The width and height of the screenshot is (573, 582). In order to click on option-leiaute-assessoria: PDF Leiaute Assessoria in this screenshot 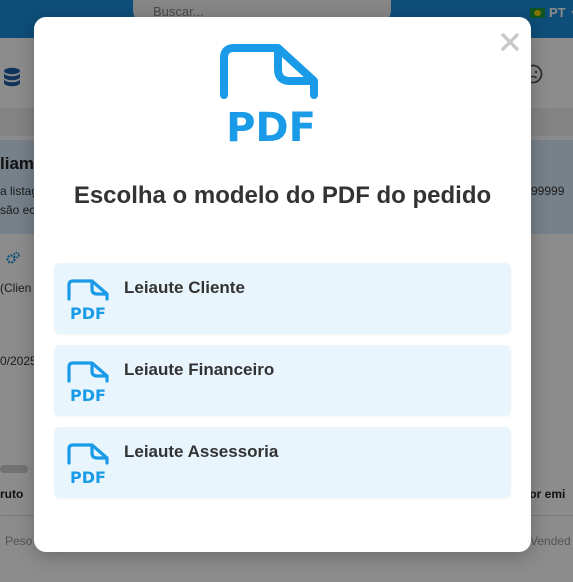, I will do `click(282, 462)`.